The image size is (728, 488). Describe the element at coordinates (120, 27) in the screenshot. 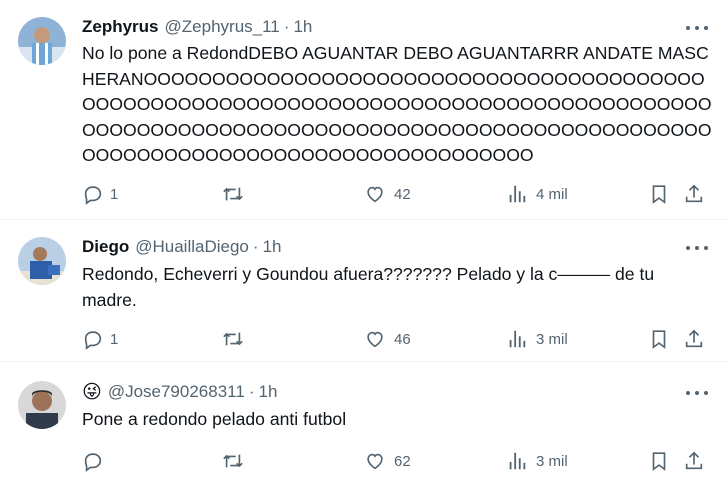

I see `display-name: Zephyrus` at that location.